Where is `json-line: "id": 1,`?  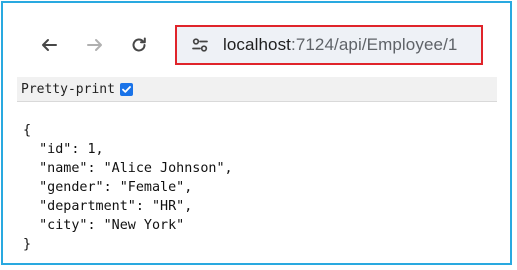 json-line: "id": 1, is located at coordinates (63, 149).